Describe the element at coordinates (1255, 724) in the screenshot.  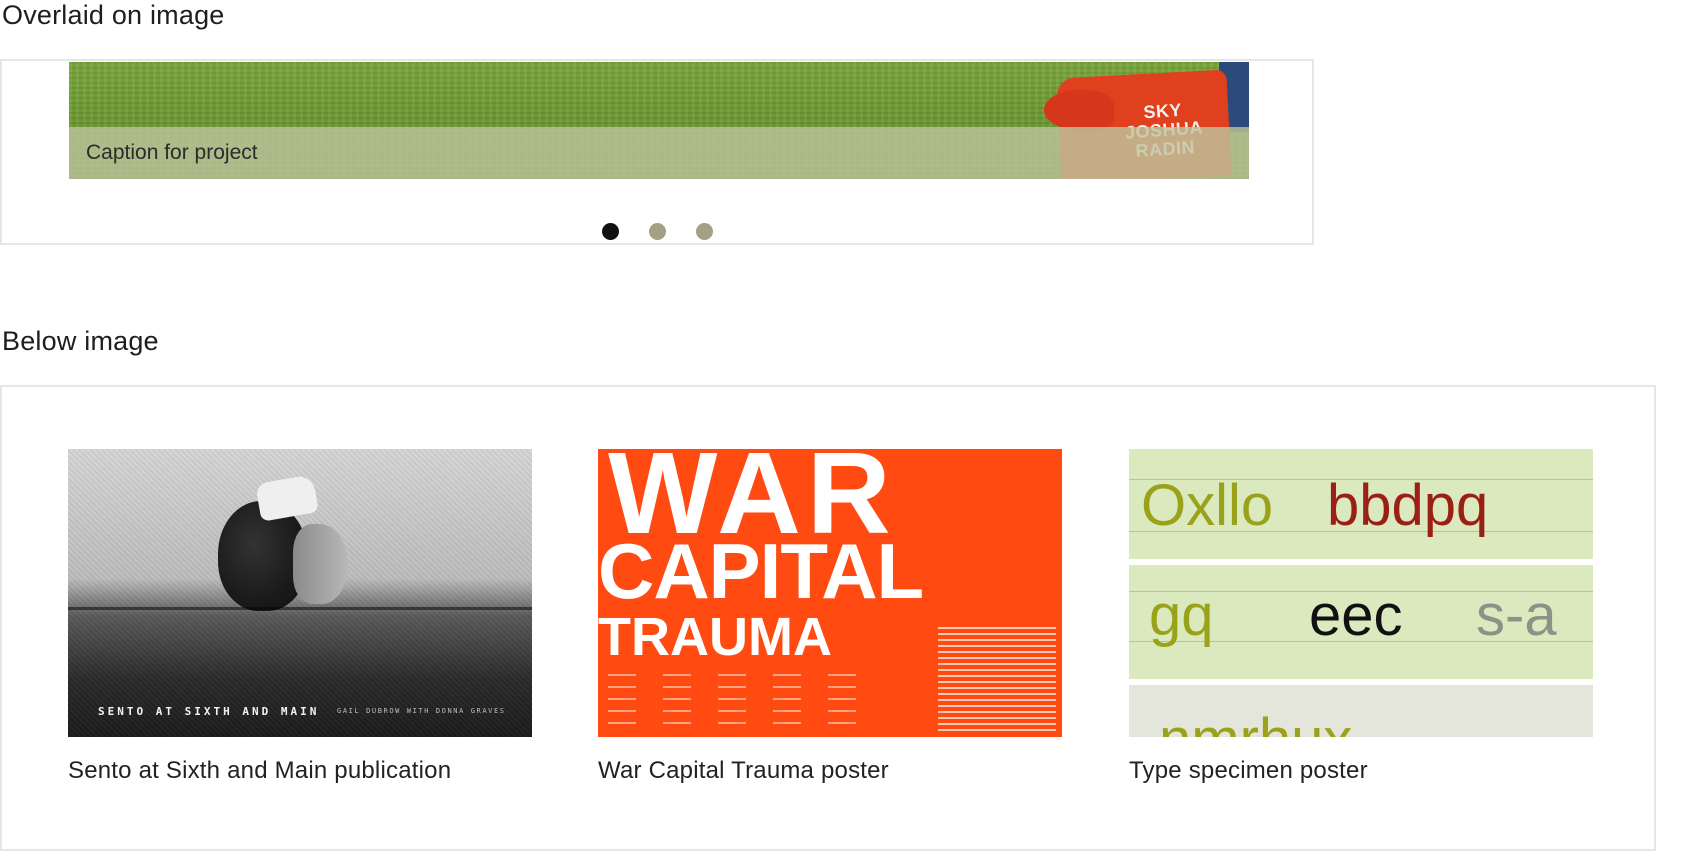
I see `specimen-glyphs-row3: nmrhux` at that location.